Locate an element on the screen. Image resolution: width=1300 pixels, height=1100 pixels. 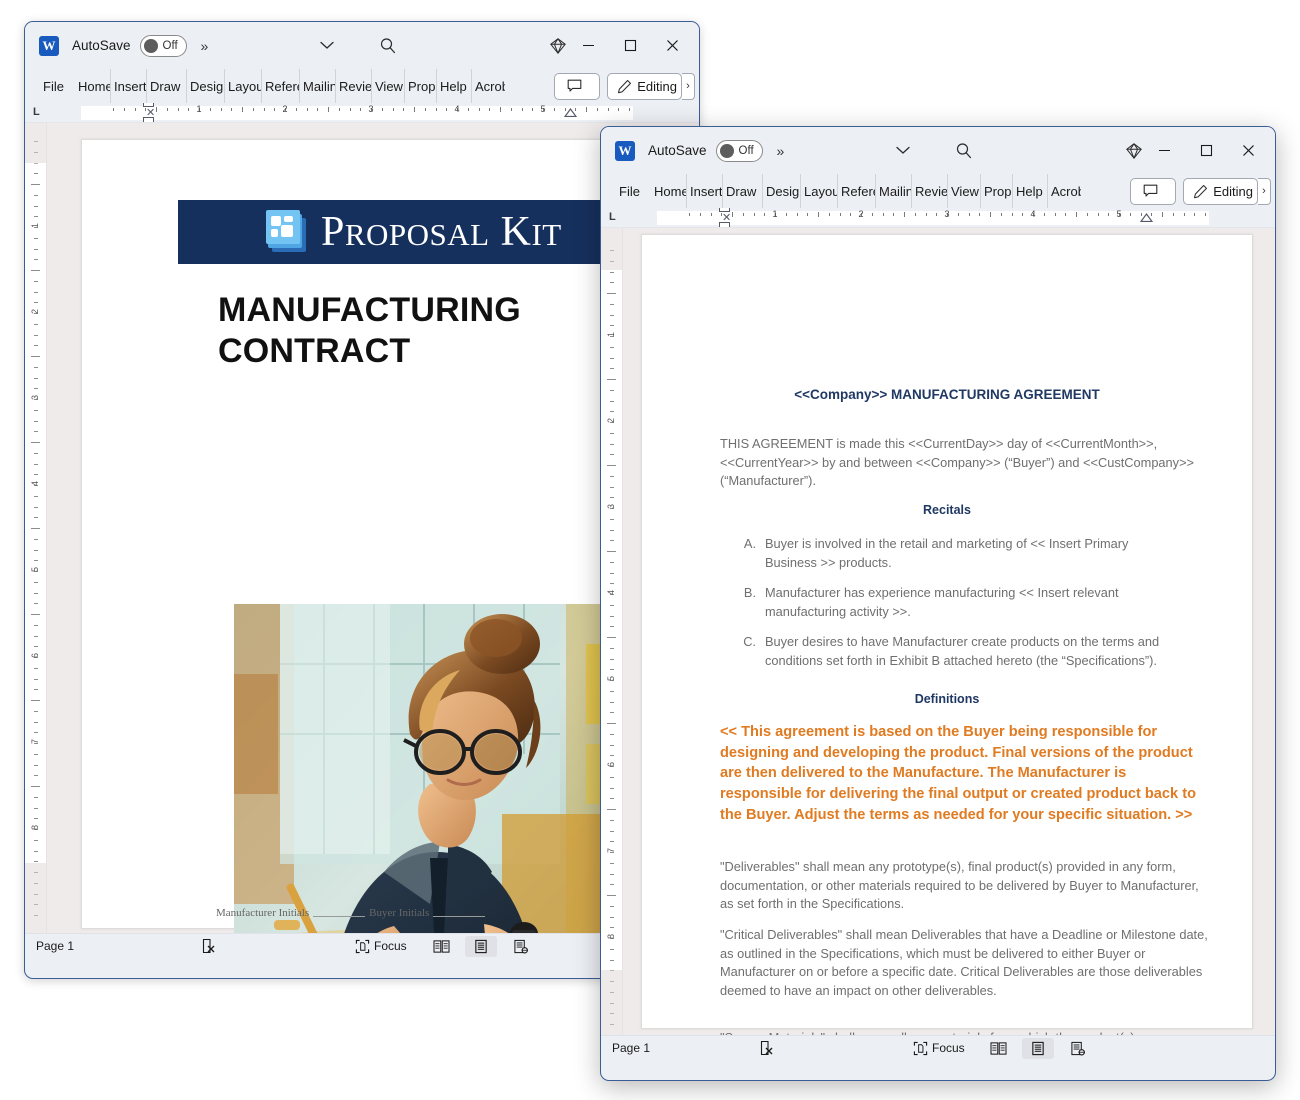
proposal-kit-banner: PROPOSAL KIT is located at coordinates (418, 232).